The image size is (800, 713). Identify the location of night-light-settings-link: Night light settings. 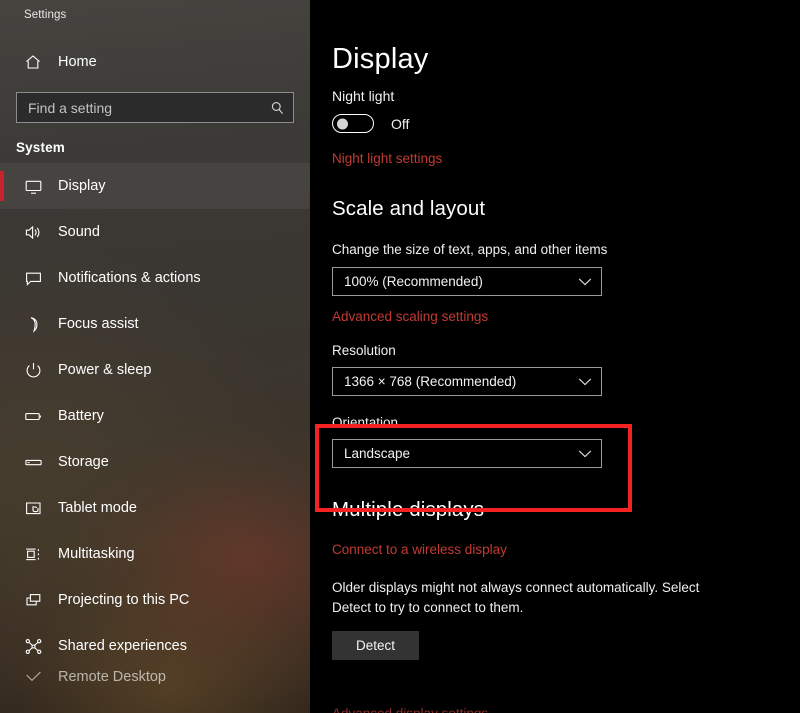
(387, 158).